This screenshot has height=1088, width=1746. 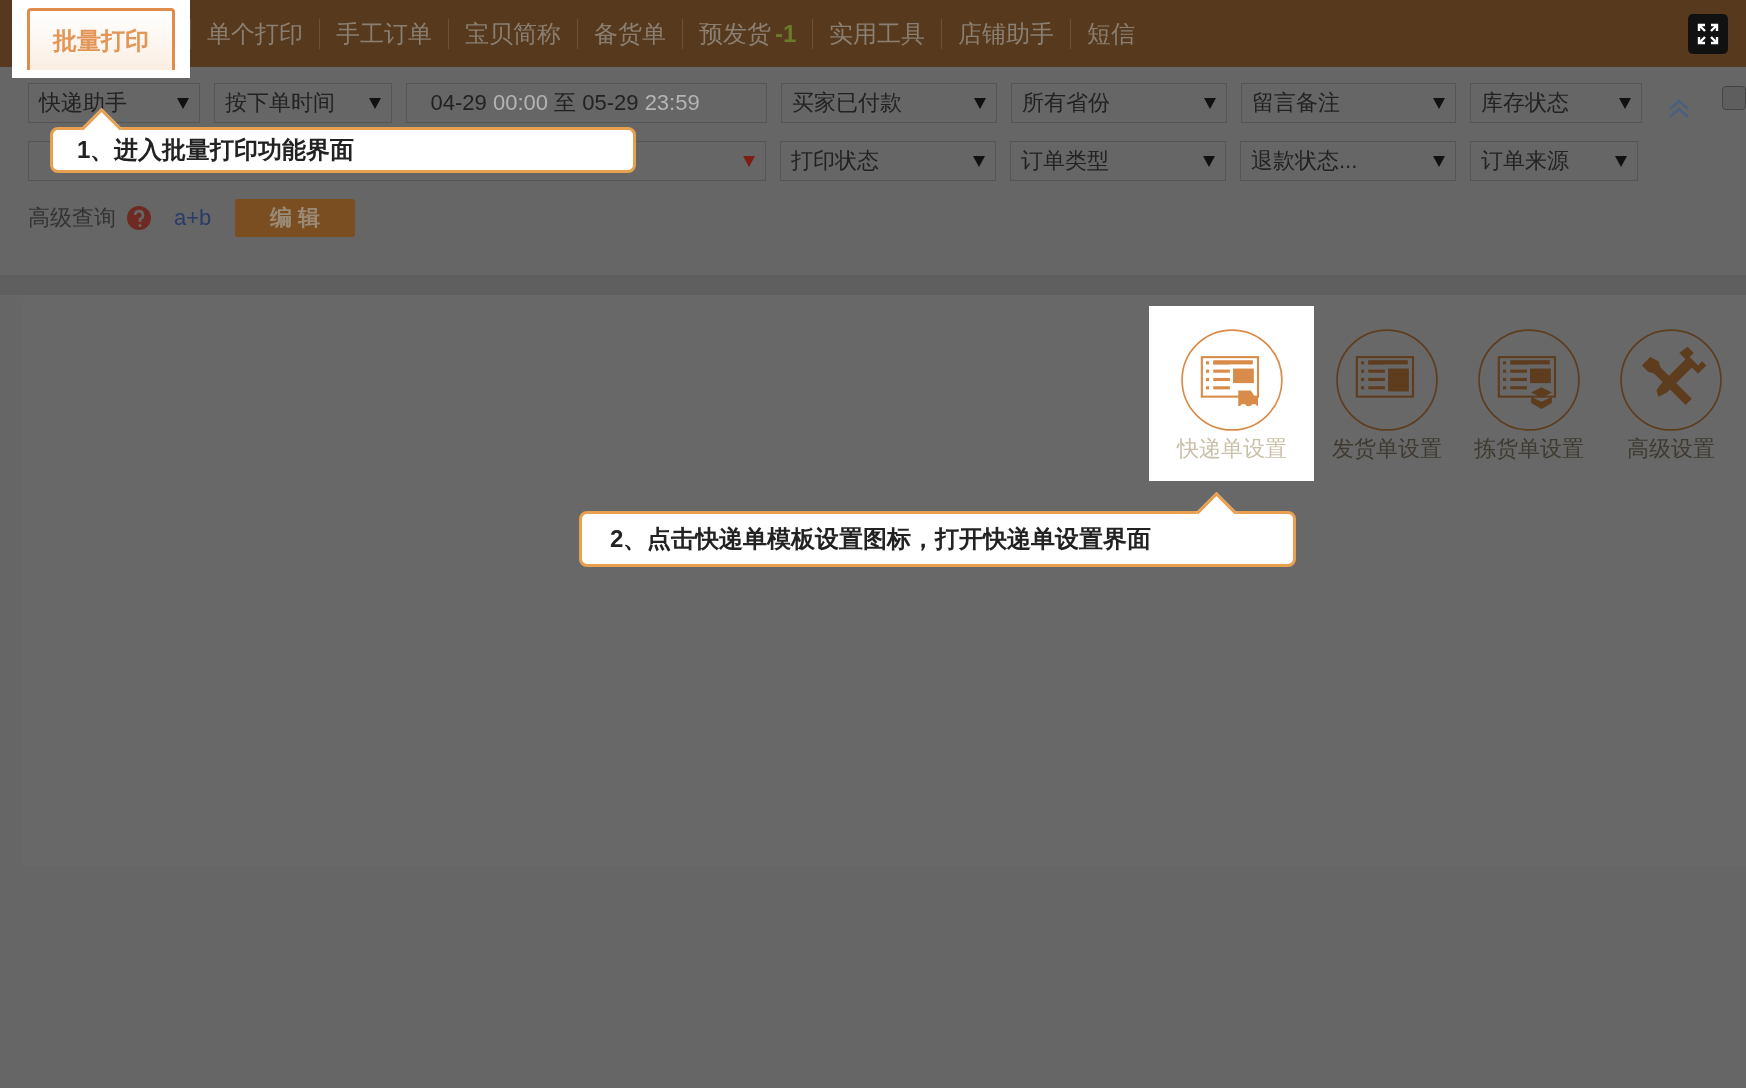 I want to click on tab: 批量打印, so click(x=101, y=39).